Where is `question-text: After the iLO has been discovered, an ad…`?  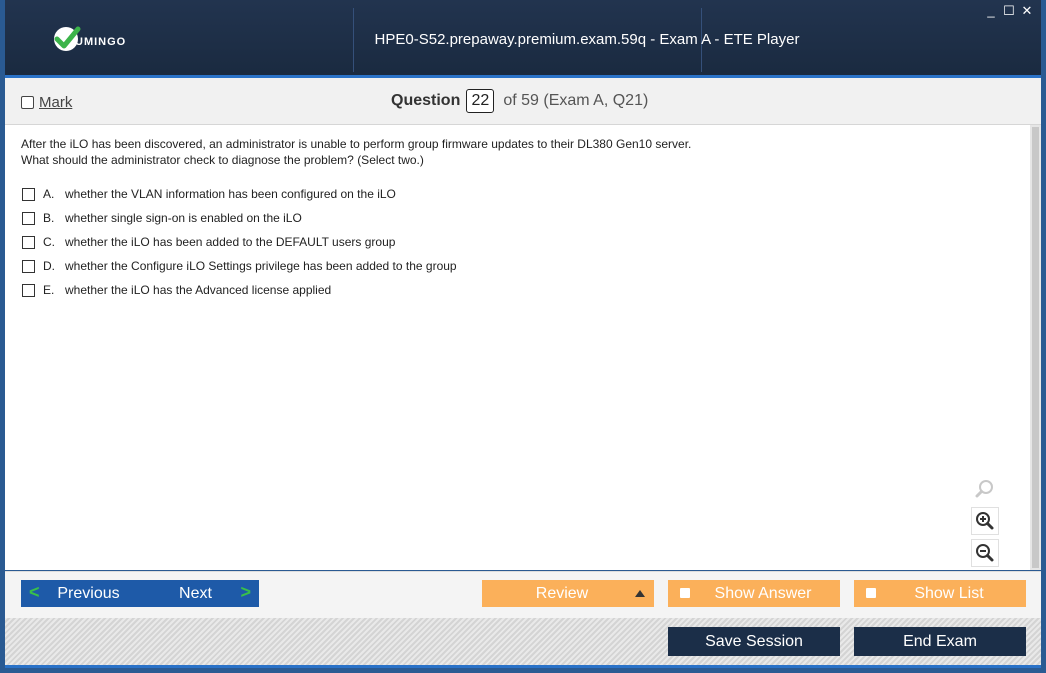 question-text: After the iLO has been discovered, an ad… is located at coordinates (356, 152).